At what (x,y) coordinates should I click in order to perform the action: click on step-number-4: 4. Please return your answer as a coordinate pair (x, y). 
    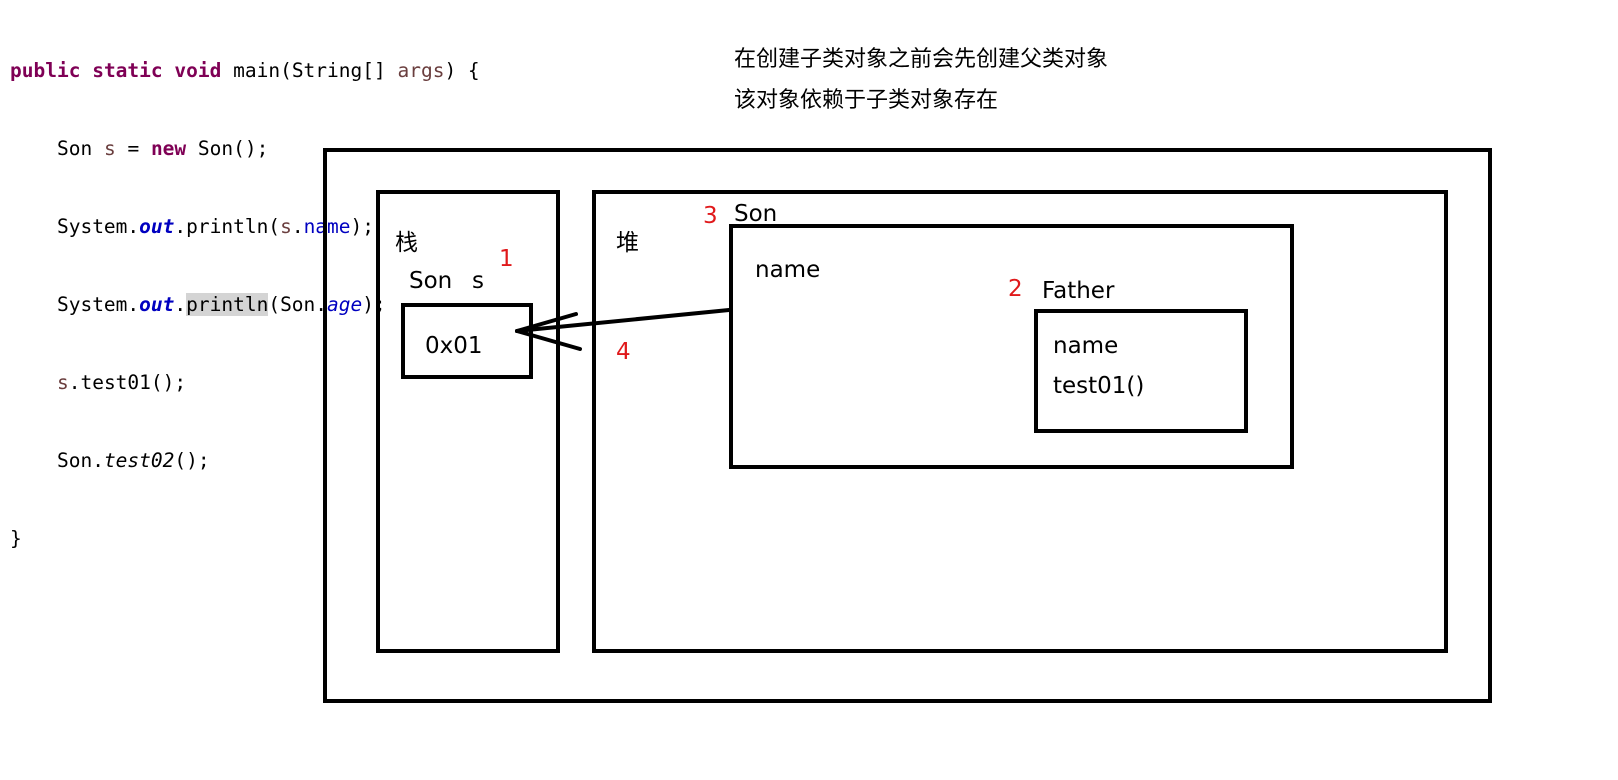
    Looking at the image, I should click on (623, 352).